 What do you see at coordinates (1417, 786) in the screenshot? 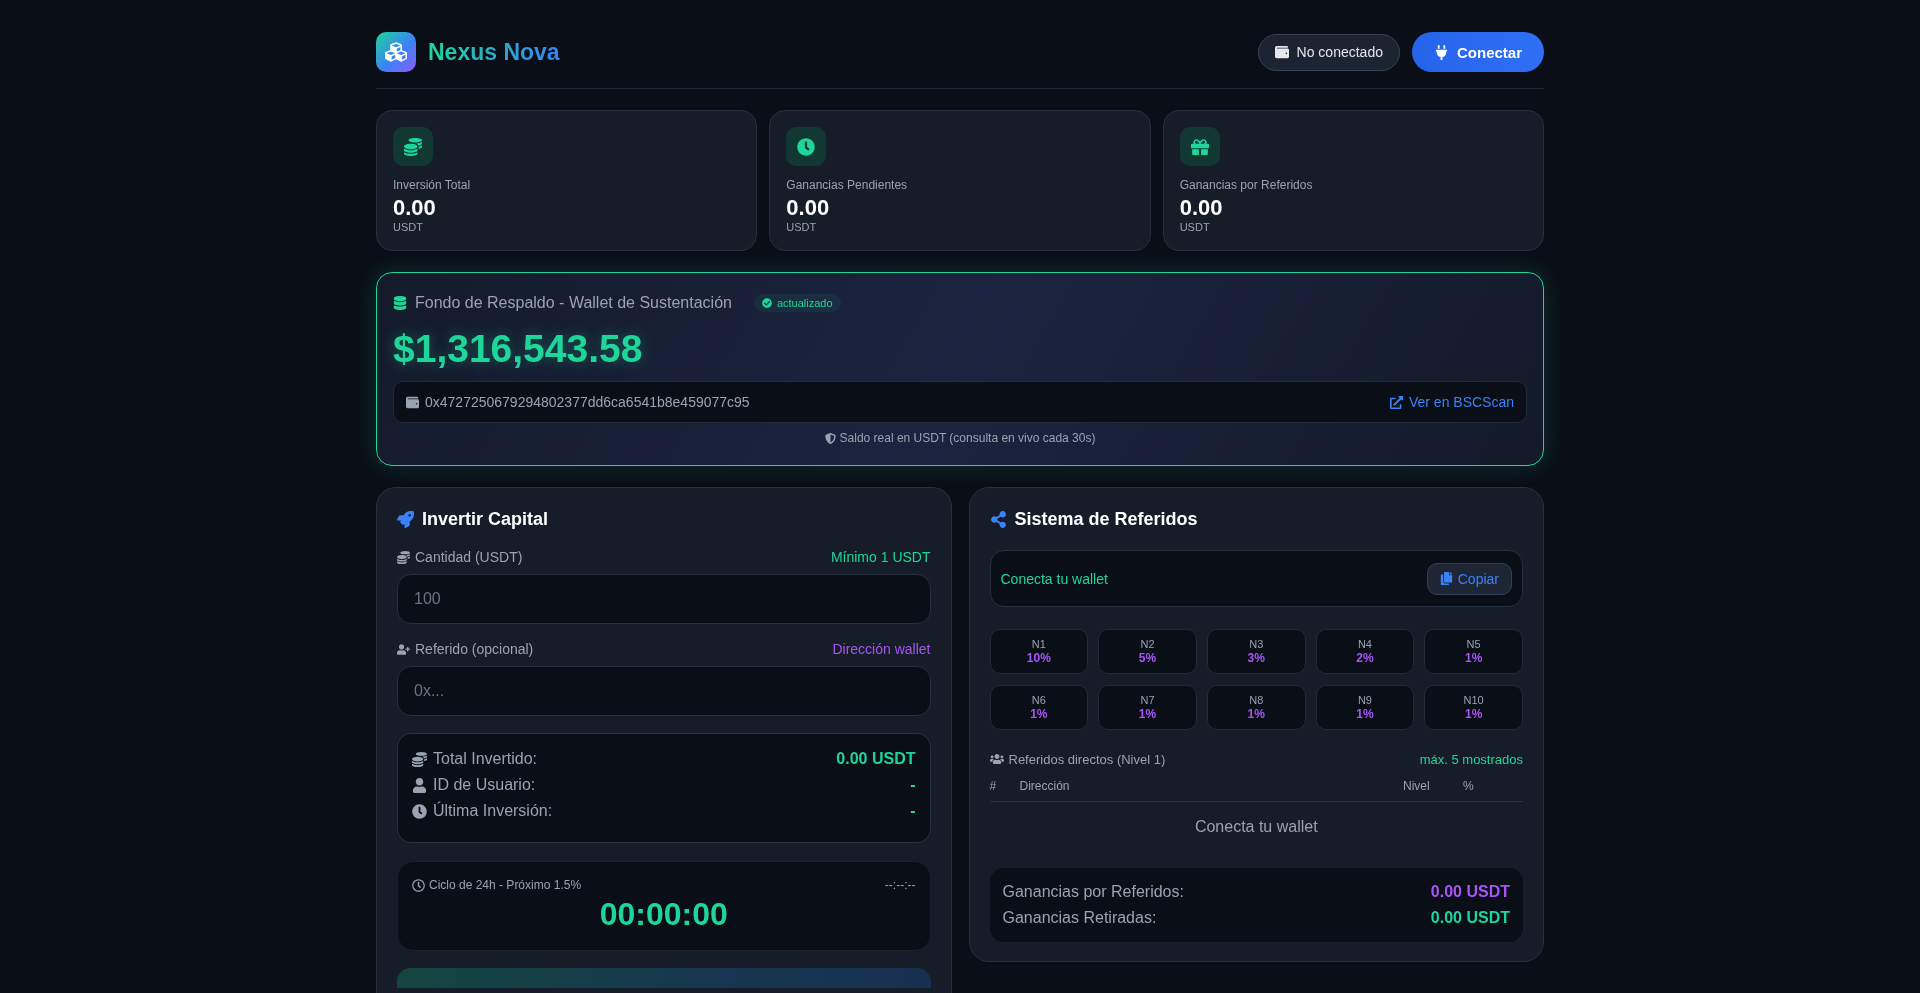
I see `column-header: Nivel` at bounding box center [1417, 786].